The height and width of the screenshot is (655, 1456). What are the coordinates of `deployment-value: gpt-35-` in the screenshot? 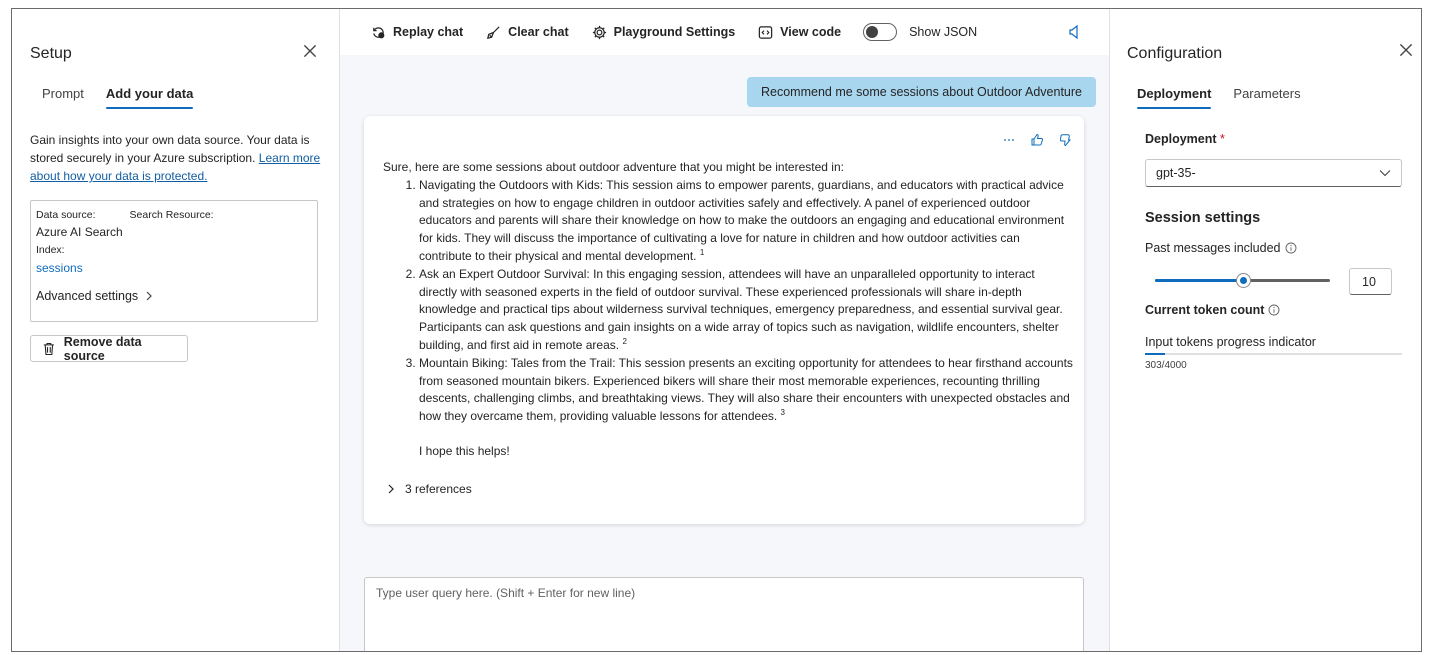 It's located at (1176, 173).